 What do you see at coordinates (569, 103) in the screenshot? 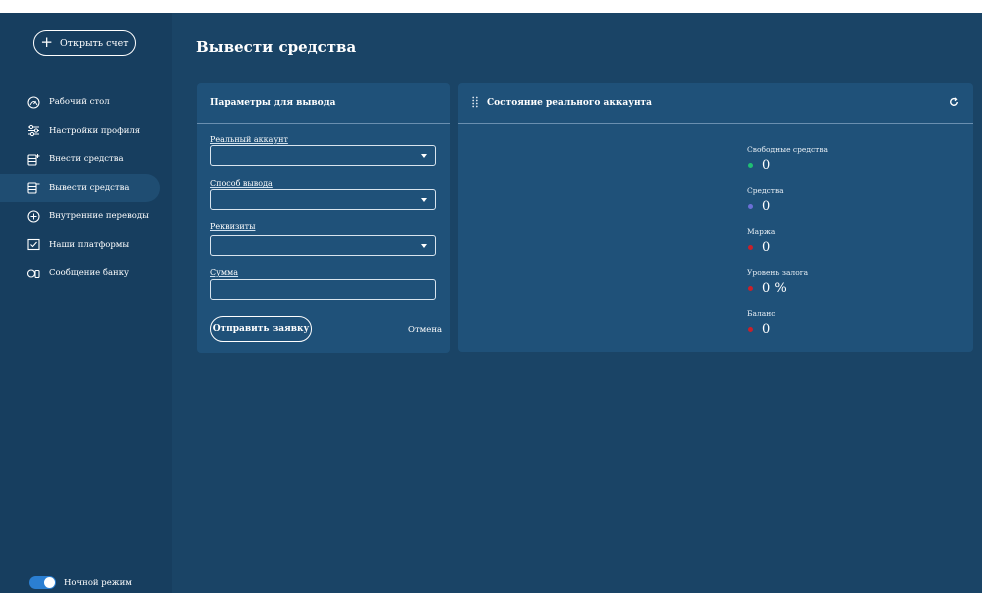
I see `account-state-title: Состояние реального аккаунта` at bounding box center [569, 103].